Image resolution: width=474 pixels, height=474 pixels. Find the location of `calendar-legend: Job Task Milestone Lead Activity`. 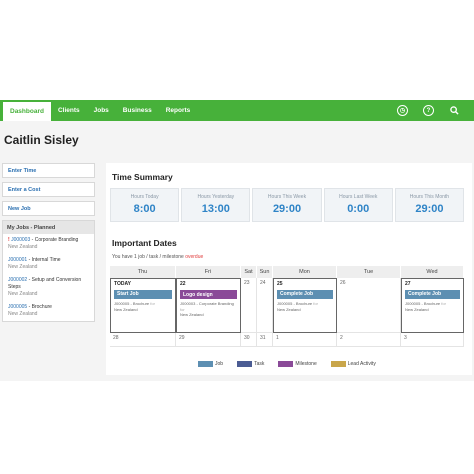

calendar-legend: Job Task Milestone Lead Activity is located at coordinates (287, 364).